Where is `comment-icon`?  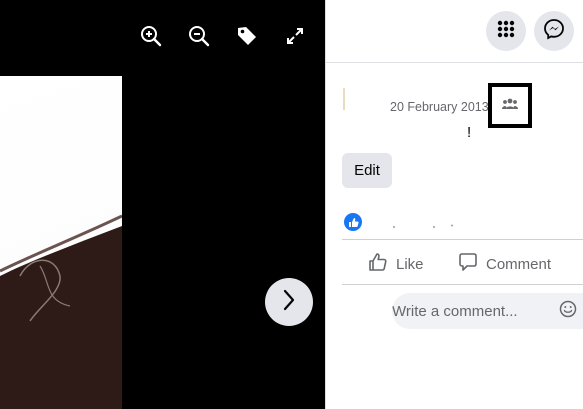
comment-icon is located at coordinates (472, 264).